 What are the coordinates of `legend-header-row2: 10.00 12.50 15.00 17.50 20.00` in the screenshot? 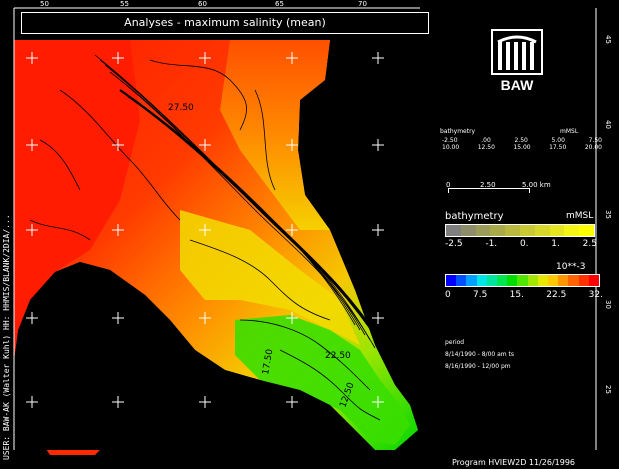 It's located at (522, 147).